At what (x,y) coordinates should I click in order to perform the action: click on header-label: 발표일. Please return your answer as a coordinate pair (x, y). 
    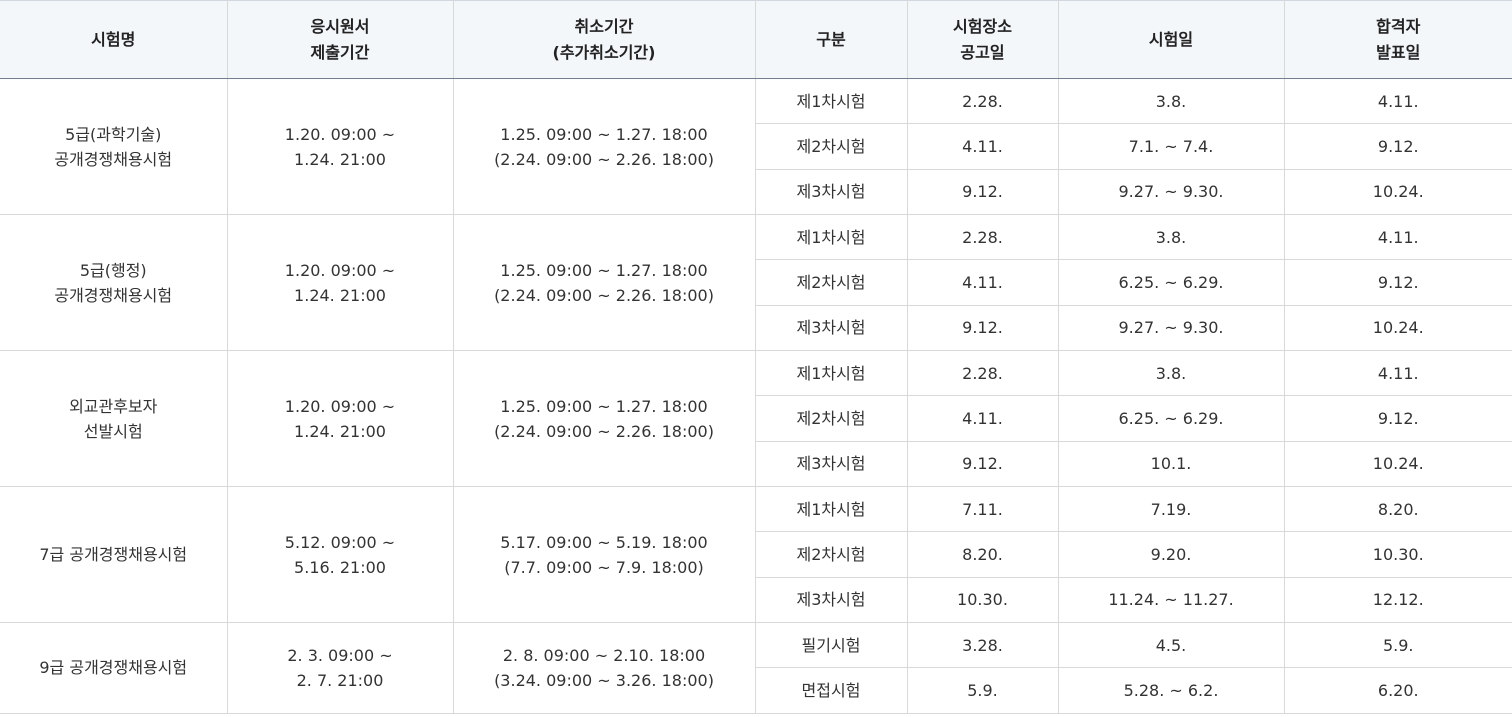
    Looking at the image, I should click on (1398, 52).